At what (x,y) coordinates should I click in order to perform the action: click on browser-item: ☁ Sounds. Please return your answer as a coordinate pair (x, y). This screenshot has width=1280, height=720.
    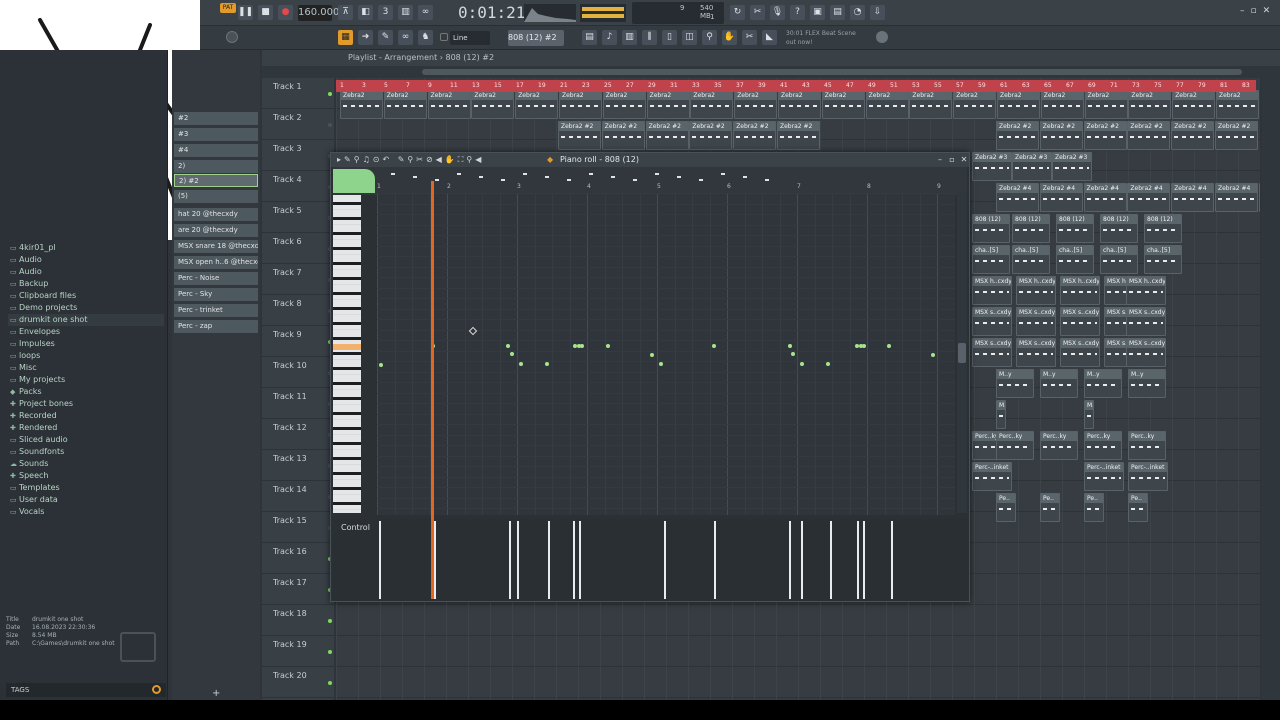
    Looking at the image, I should click on (29, 464).